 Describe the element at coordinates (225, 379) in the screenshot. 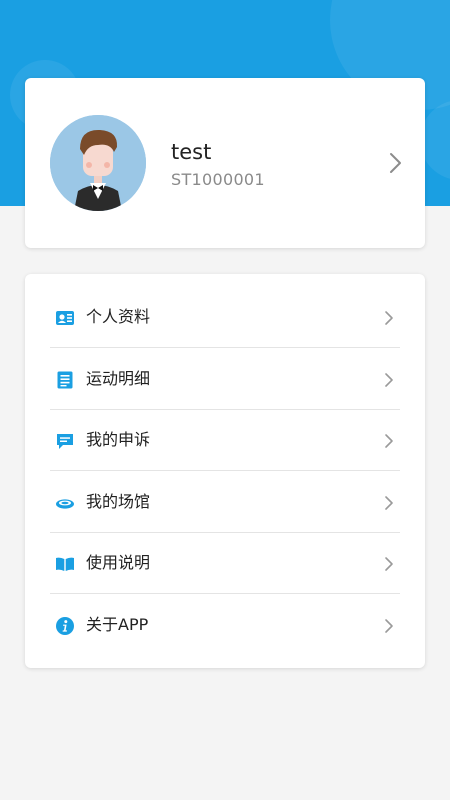

I see `menu-item-exercise-details: 运动明细` at that location.